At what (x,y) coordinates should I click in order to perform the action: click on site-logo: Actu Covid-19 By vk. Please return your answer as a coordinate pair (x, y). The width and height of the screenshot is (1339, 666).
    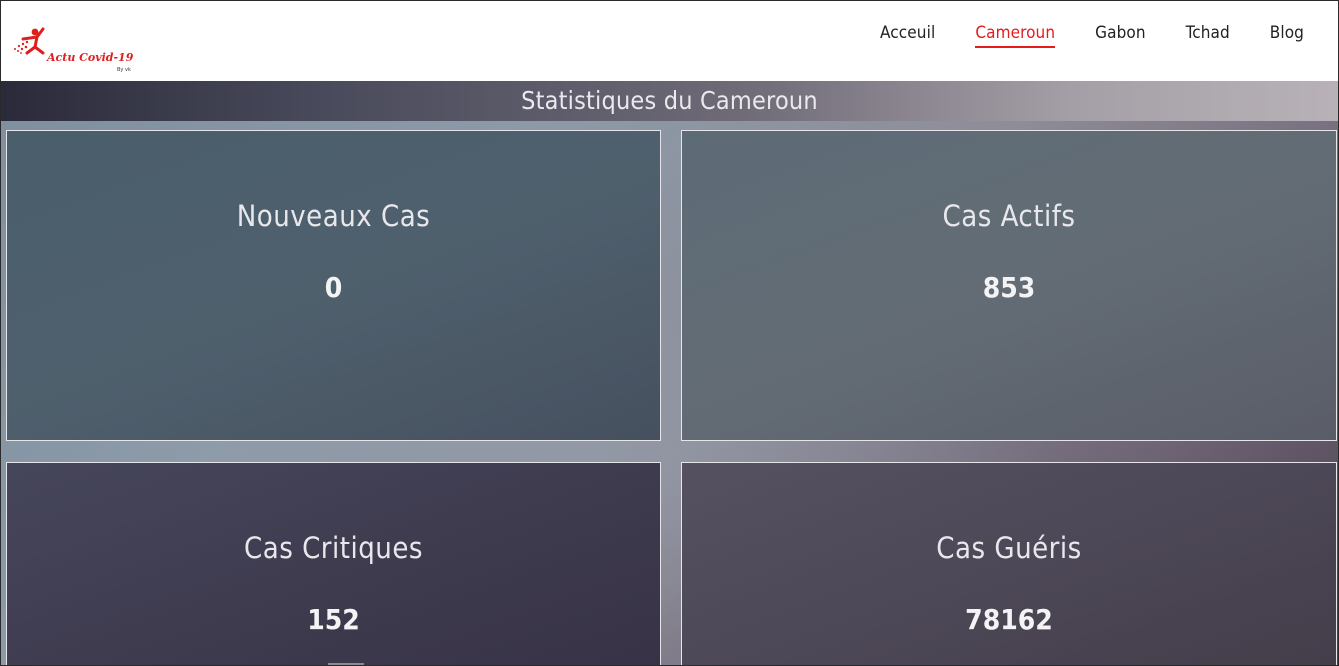
    Looking at the image, I should click on (78, 51).